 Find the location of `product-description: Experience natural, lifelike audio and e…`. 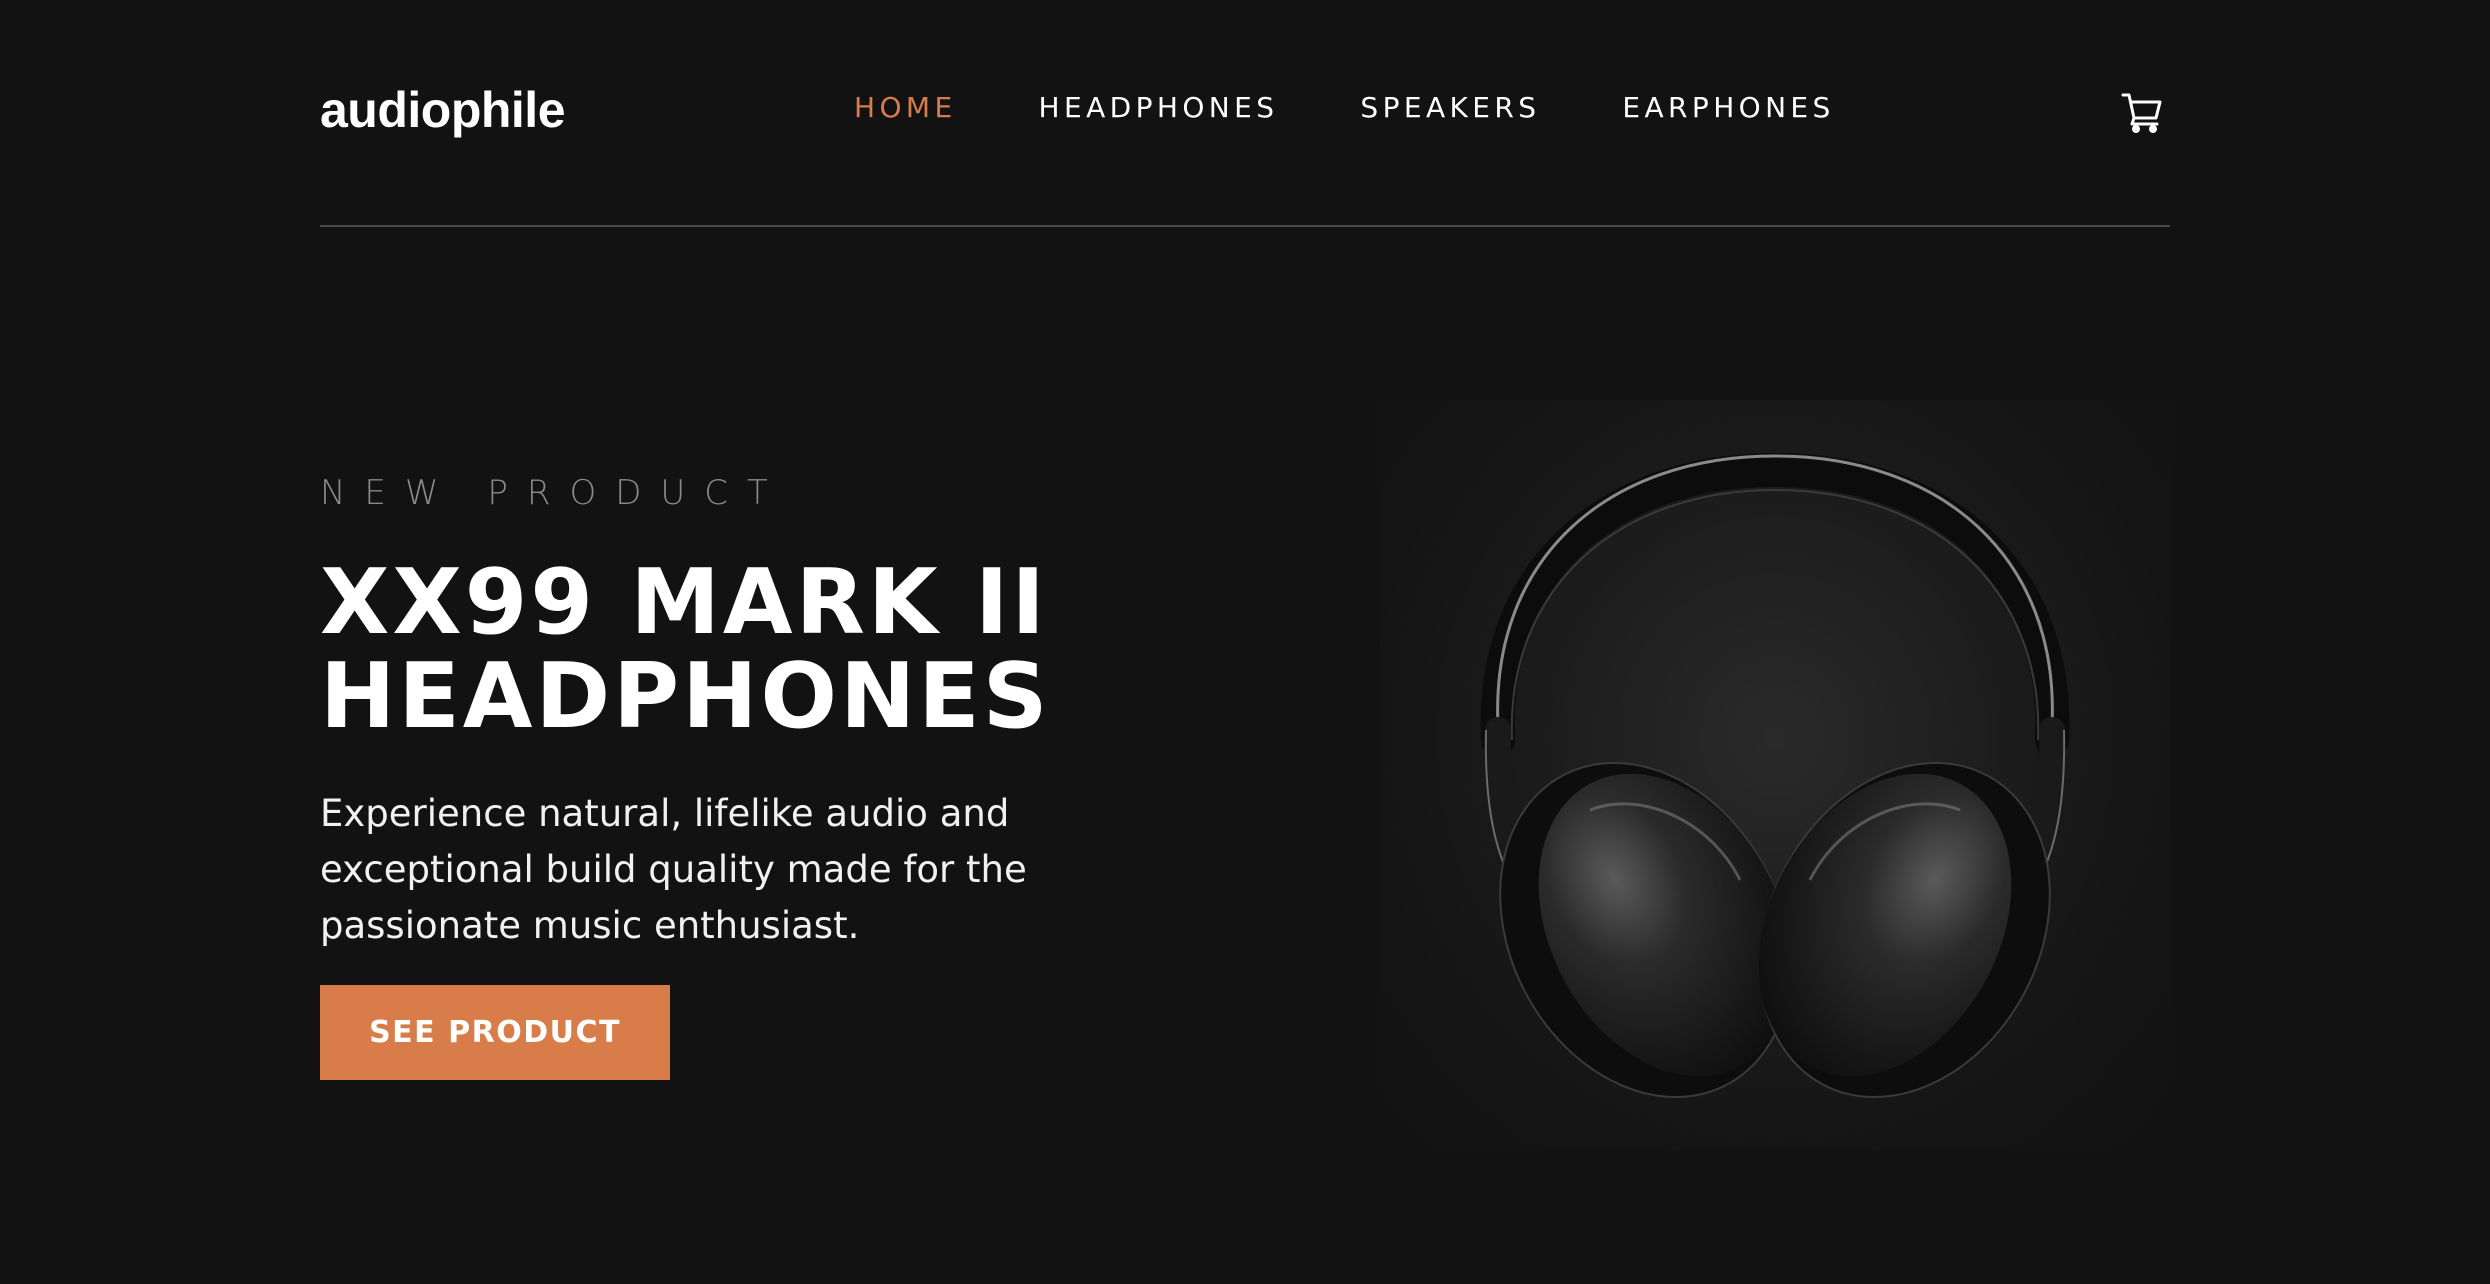

product-description: Experience natural, lifelike audio and e… is located at coordinates (680, 870).